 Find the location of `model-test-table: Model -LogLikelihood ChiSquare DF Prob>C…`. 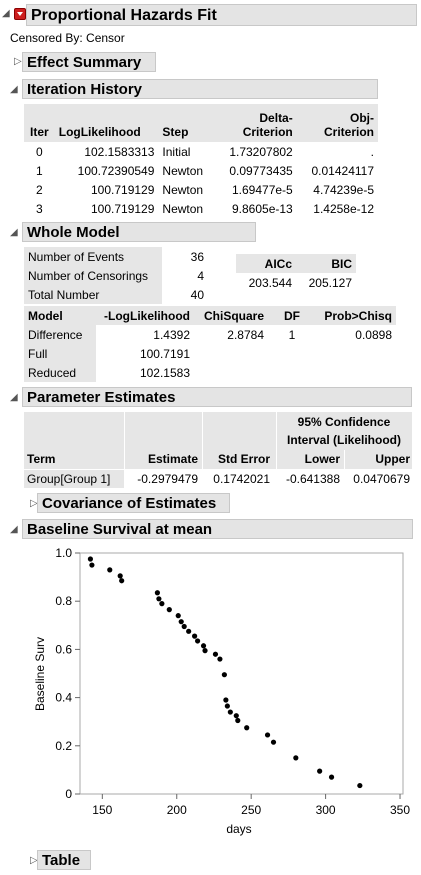

model-test-table: Model -LogLikelihood ChiSquare DF Prob>C… is located at coordinates (210, 344).